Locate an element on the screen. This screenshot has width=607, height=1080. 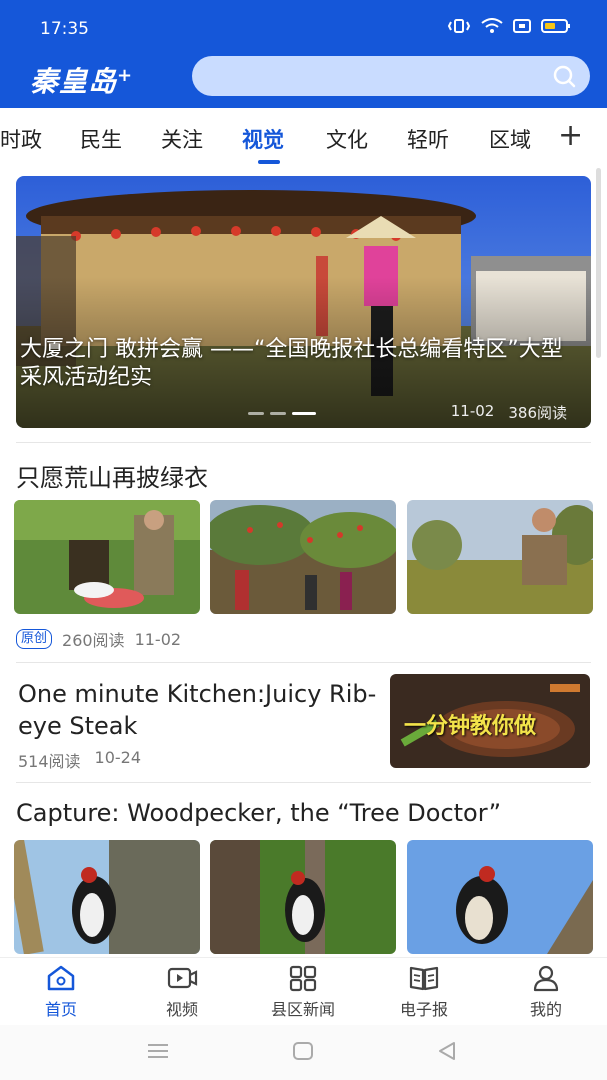
category-tabs: 时政 民生 关注 视觉 文化 轻听 区域 + is located at coordinates (303, 137).